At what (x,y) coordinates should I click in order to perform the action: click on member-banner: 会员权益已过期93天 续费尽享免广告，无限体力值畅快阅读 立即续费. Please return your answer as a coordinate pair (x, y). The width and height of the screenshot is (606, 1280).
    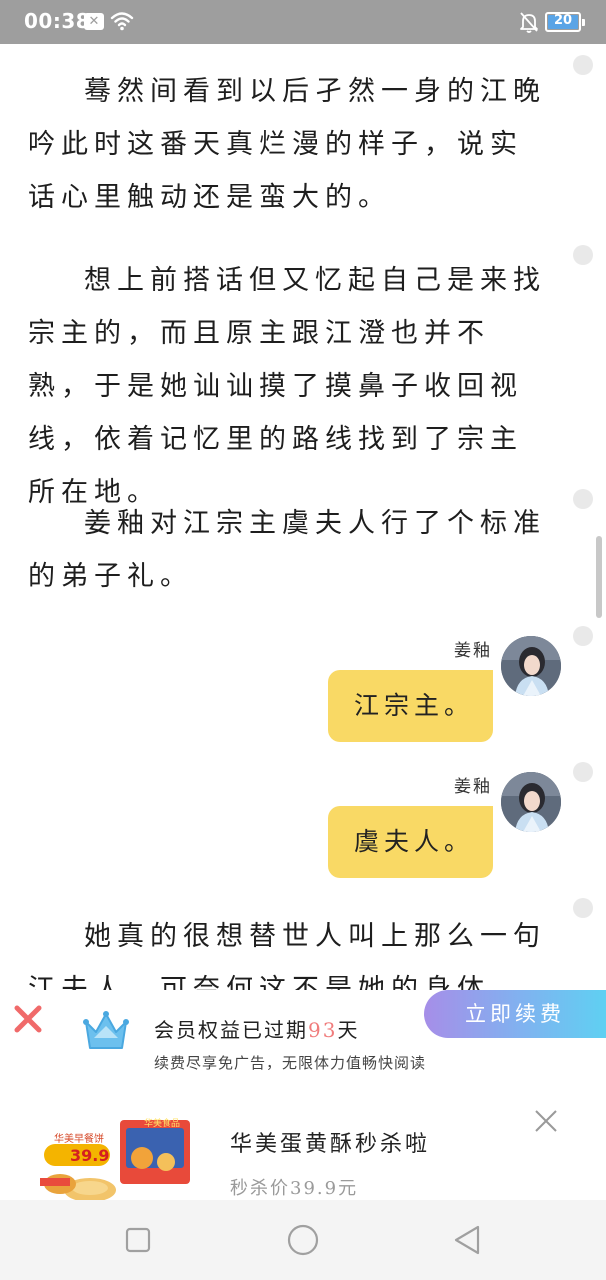
    Looking at the image, I should click on (303, 1036).